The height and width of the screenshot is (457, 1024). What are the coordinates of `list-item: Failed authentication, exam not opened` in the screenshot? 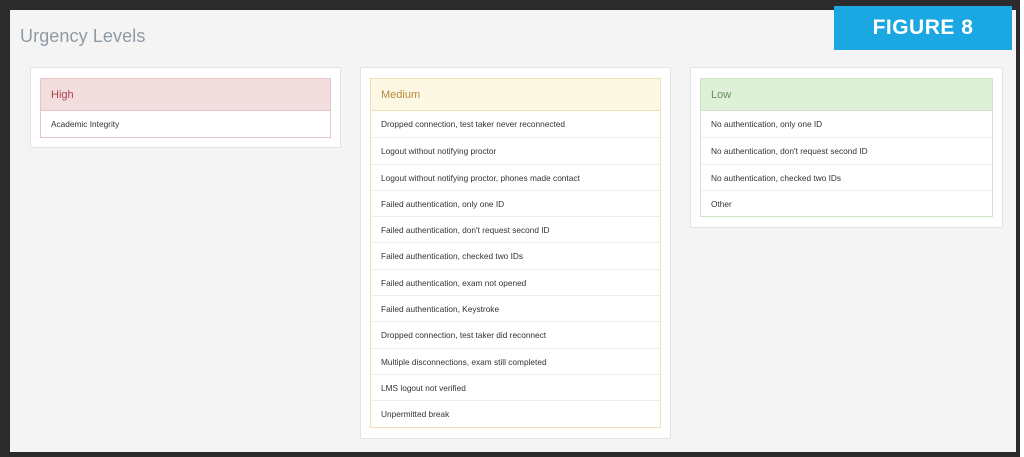 It's located at (515, 281).